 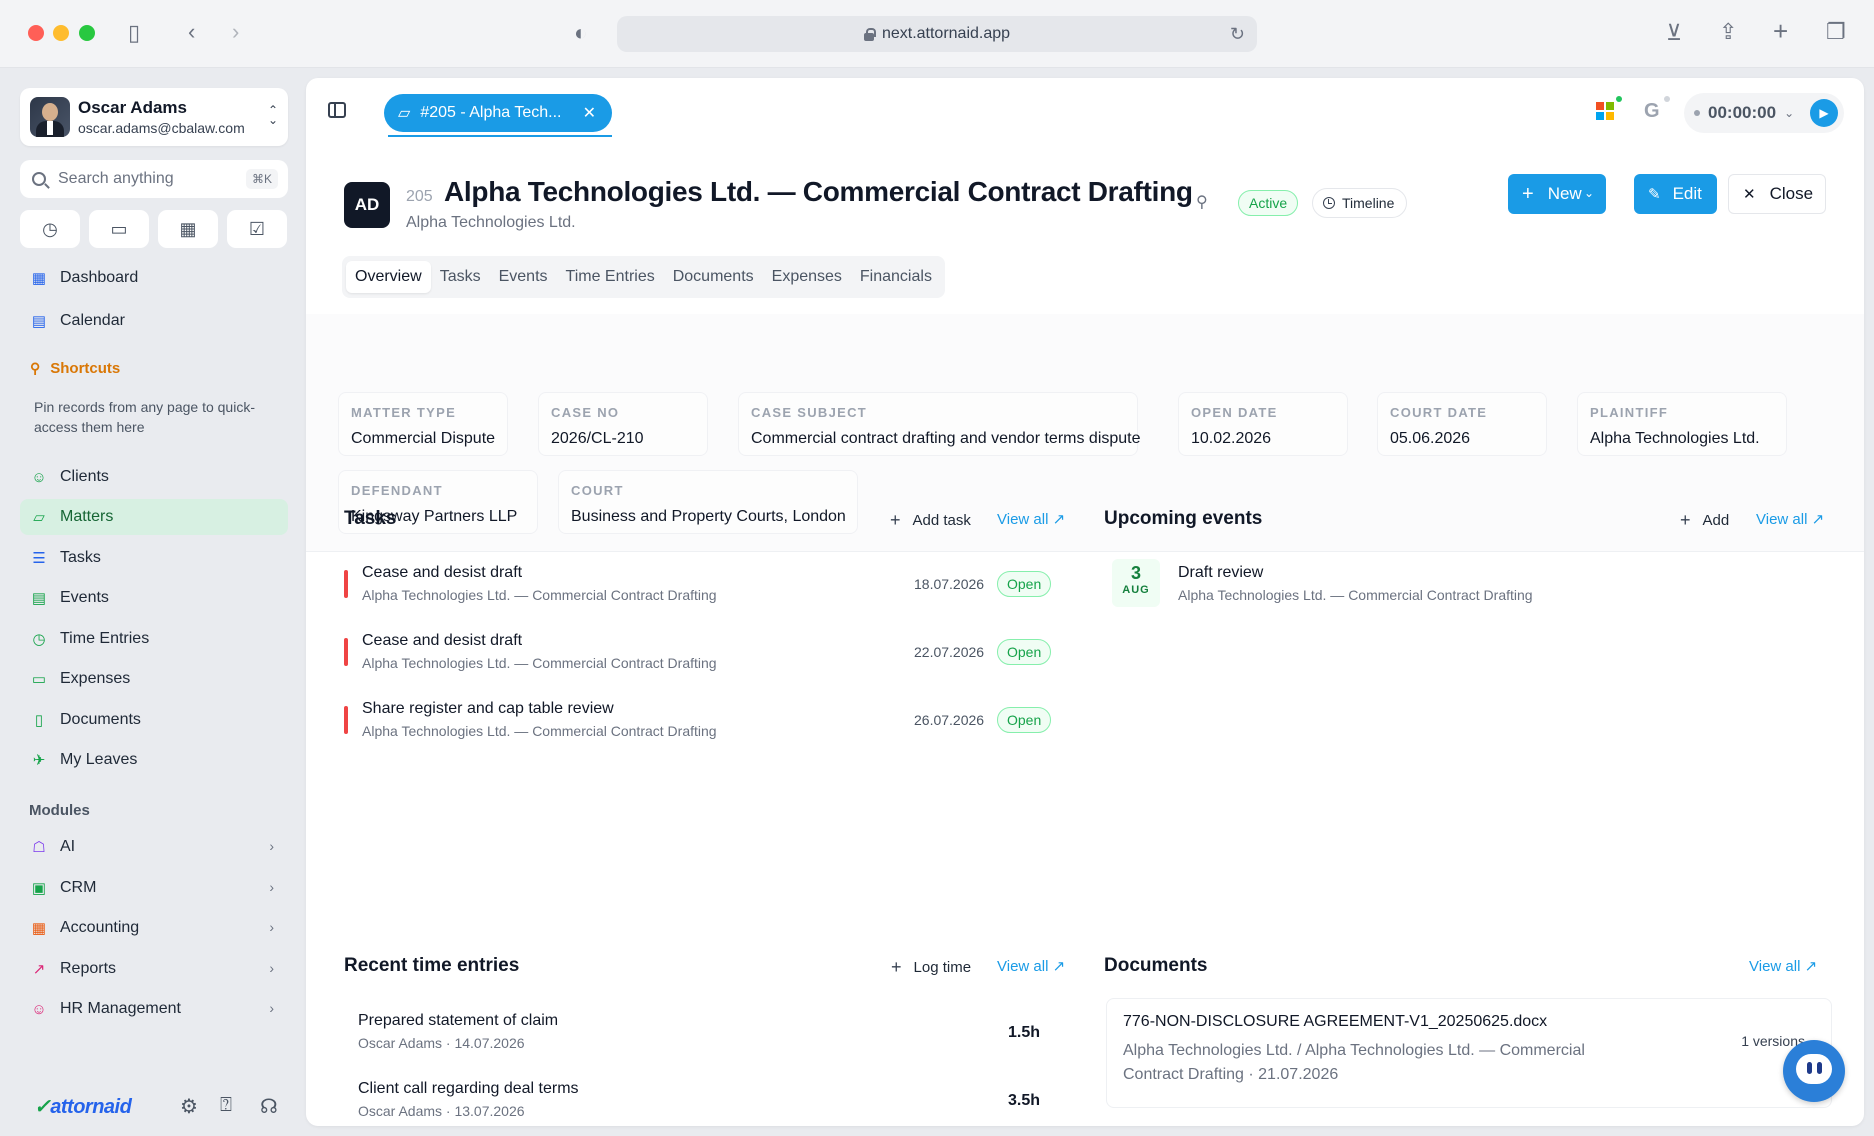 I want to click on zoom-window-button, so click(x=87, y=33).